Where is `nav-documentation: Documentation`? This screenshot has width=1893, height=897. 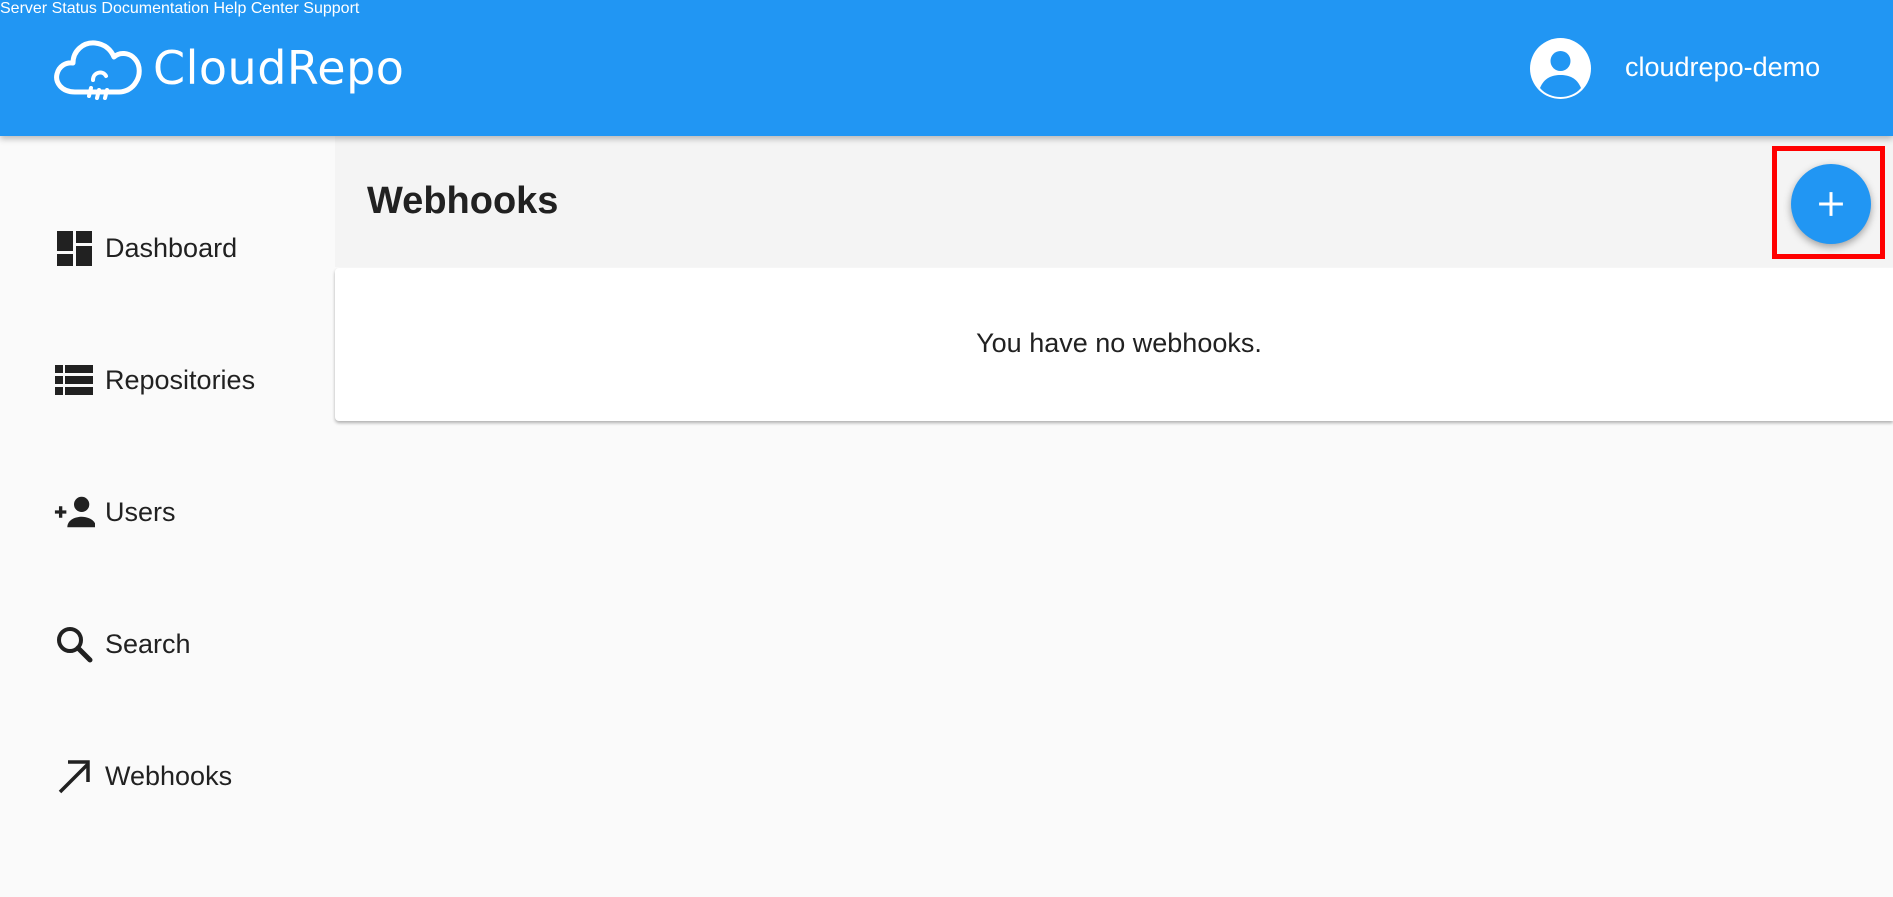
nav-documentation: Documentation is located at coordinates (155, 8).